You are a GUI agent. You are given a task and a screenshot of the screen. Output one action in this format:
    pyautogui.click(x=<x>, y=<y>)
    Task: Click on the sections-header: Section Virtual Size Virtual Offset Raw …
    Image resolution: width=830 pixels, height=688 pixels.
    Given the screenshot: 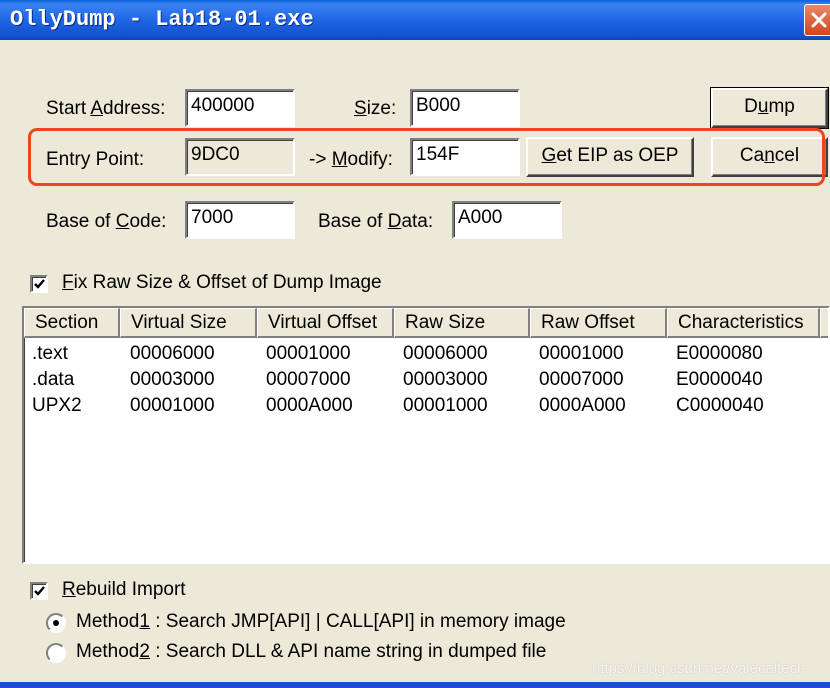 What is the action you would take?
    pyautogui.click(x=426, y=323)
    